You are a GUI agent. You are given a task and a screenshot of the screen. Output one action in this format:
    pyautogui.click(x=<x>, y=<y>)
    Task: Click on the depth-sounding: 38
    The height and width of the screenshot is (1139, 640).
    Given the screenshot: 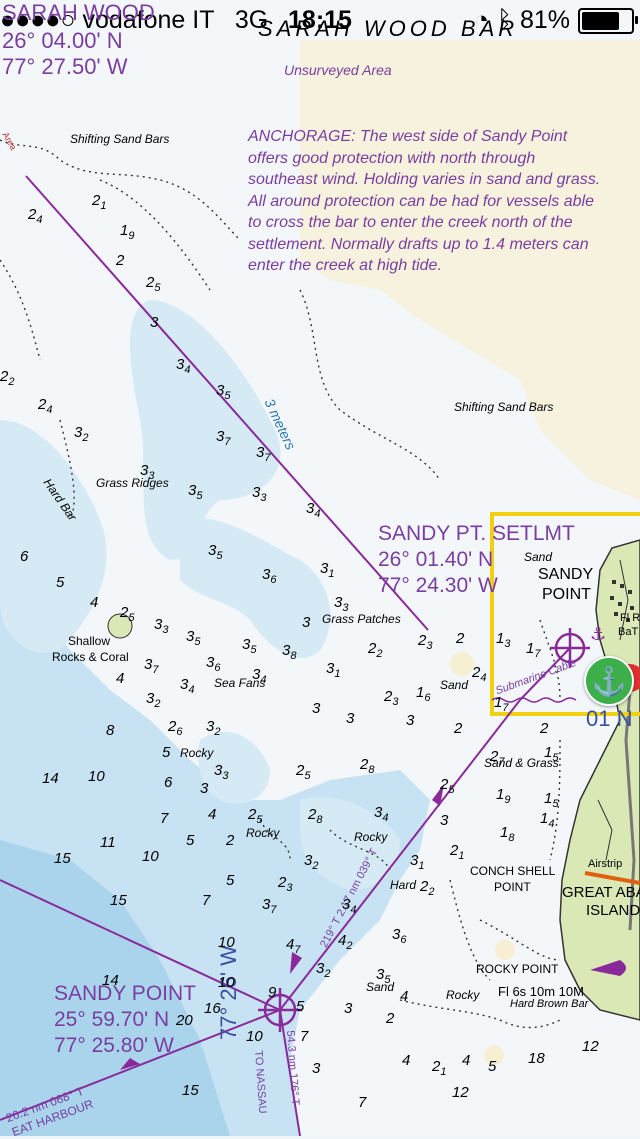 What is the action you would take?
    pyautogui.click(x=289, y=652)
    